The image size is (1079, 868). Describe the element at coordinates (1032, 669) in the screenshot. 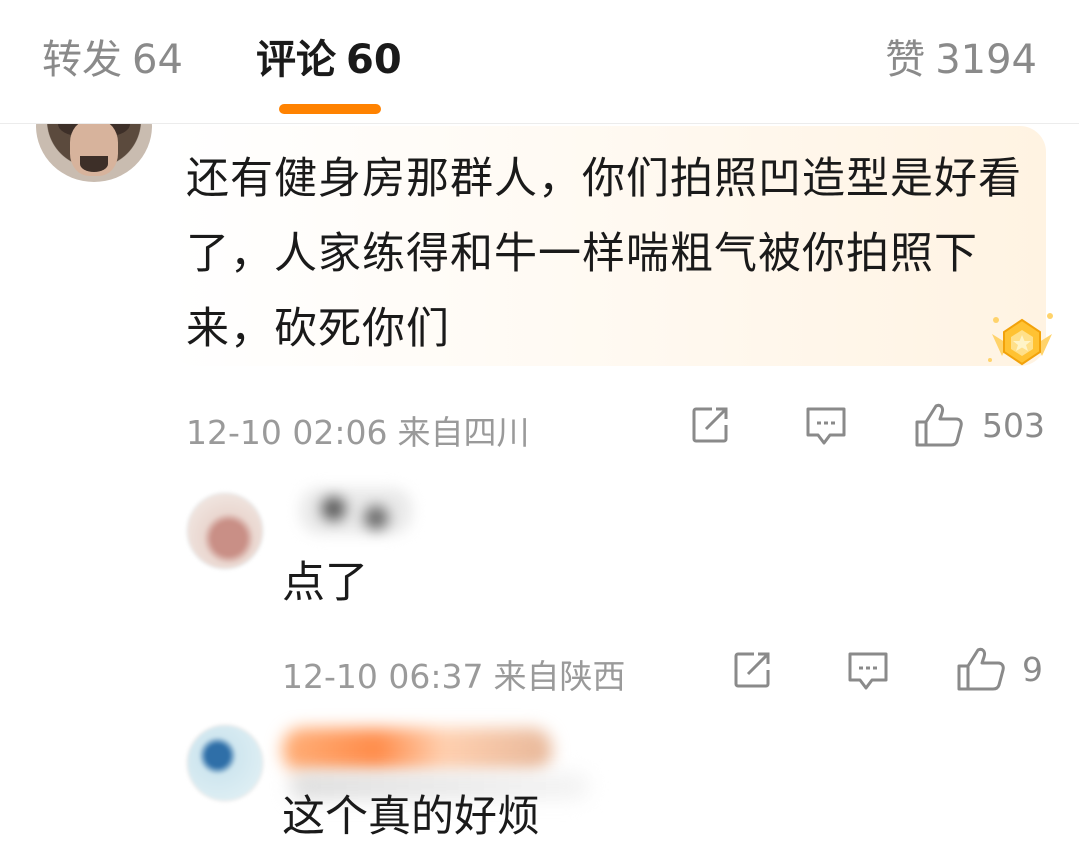

I see `reply-like-count: 9` at that location.